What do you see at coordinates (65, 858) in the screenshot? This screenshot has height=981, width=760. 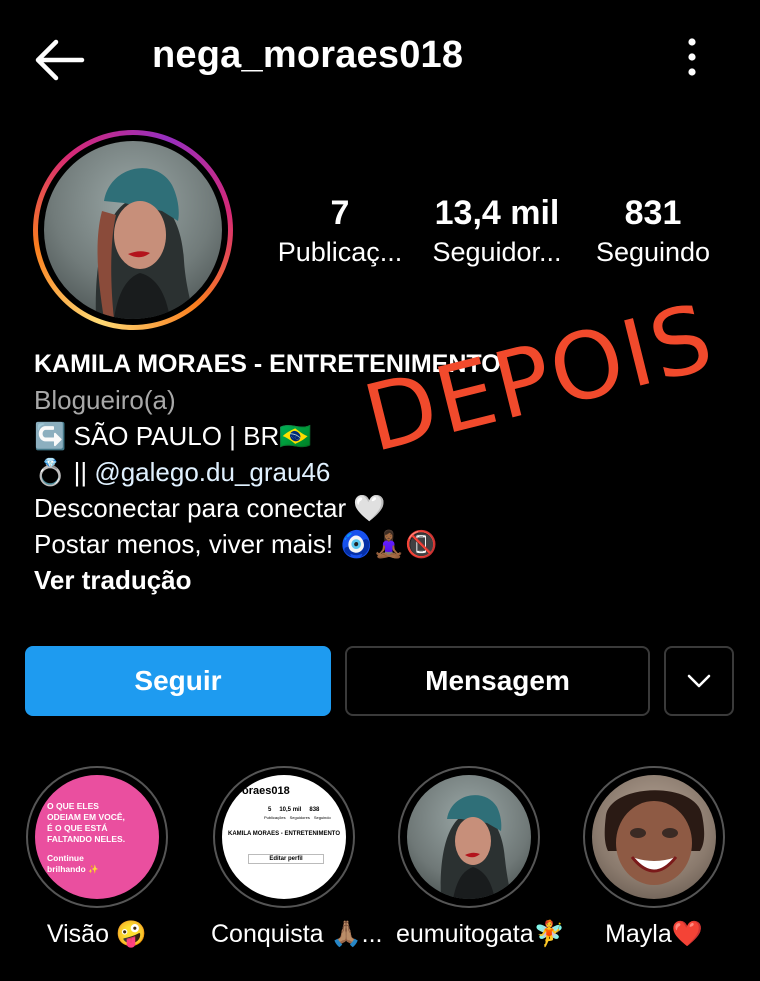 I see `cover-quote-sub: Continue` at bounding box center [65, 858].